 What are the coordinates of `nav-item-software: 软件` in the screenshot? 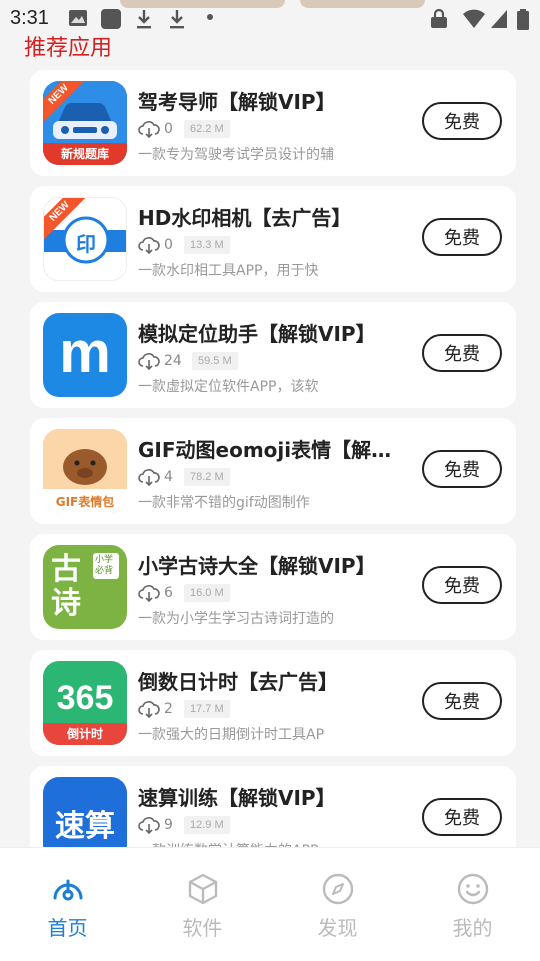 It's located at (202, 904).